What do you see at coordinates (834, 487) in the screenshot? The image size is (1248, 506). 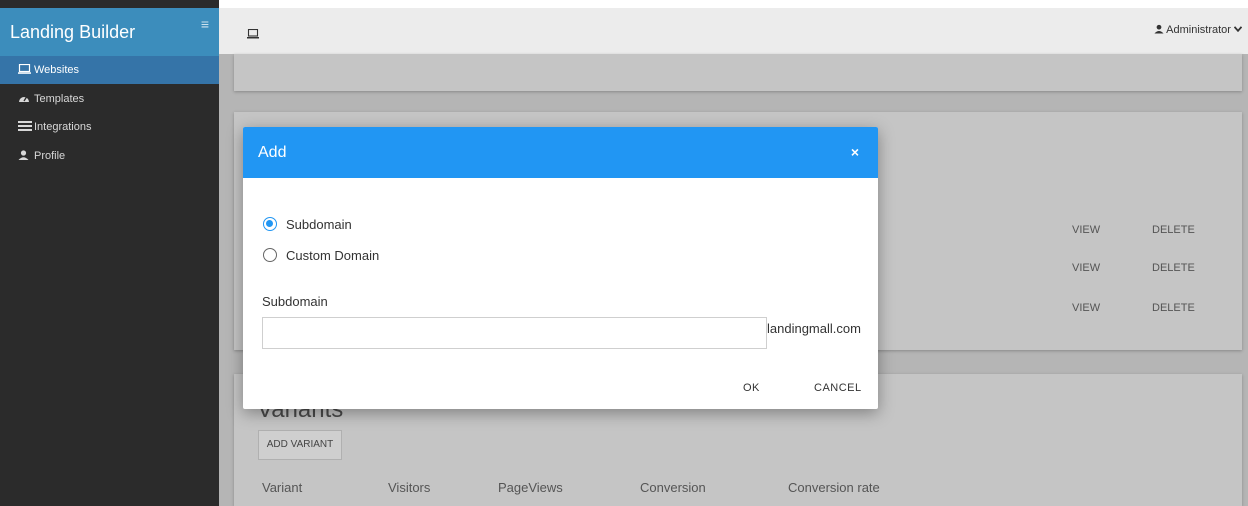 I see `column-header-conversion-rate: Conversion rate` at bounding box center [834, 487].